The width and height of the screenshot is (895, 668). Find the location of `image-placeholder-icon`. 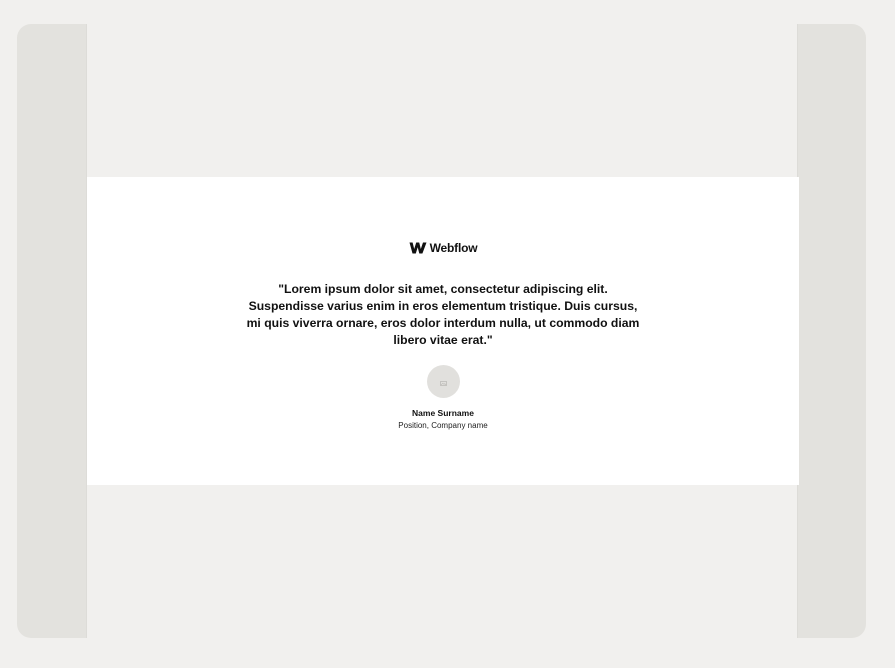

image-placeholder-icon is located at coordinates (443, 382).